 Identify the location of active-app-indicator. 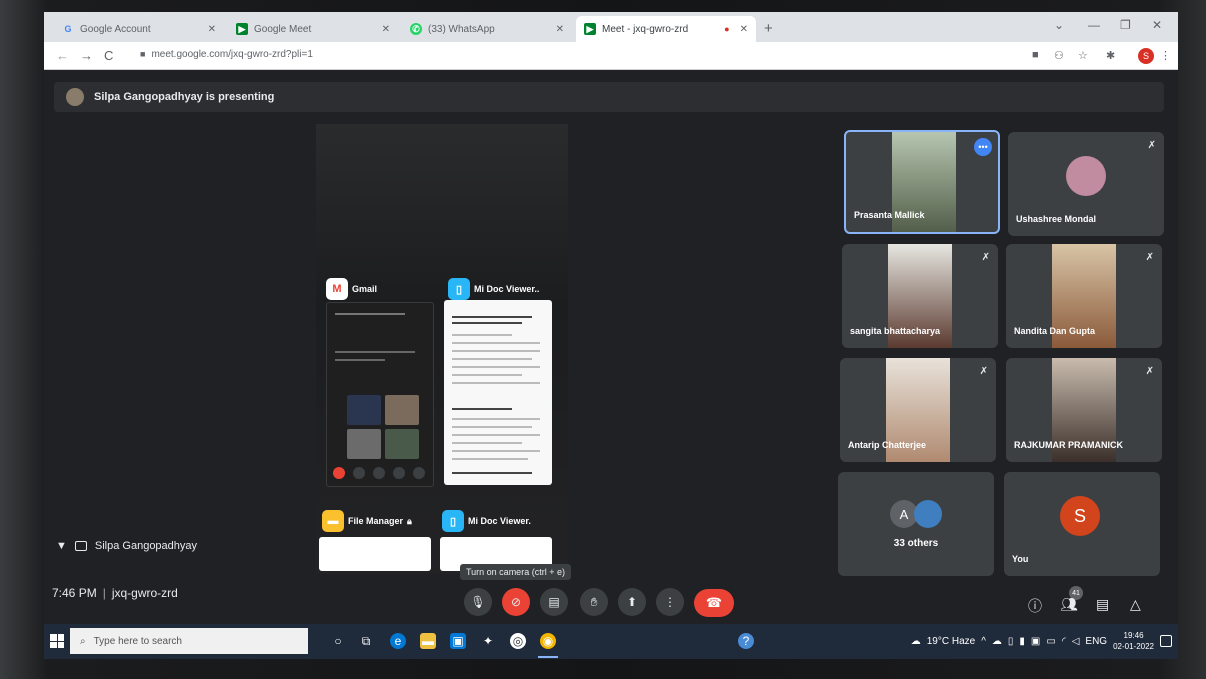
(548, 657).